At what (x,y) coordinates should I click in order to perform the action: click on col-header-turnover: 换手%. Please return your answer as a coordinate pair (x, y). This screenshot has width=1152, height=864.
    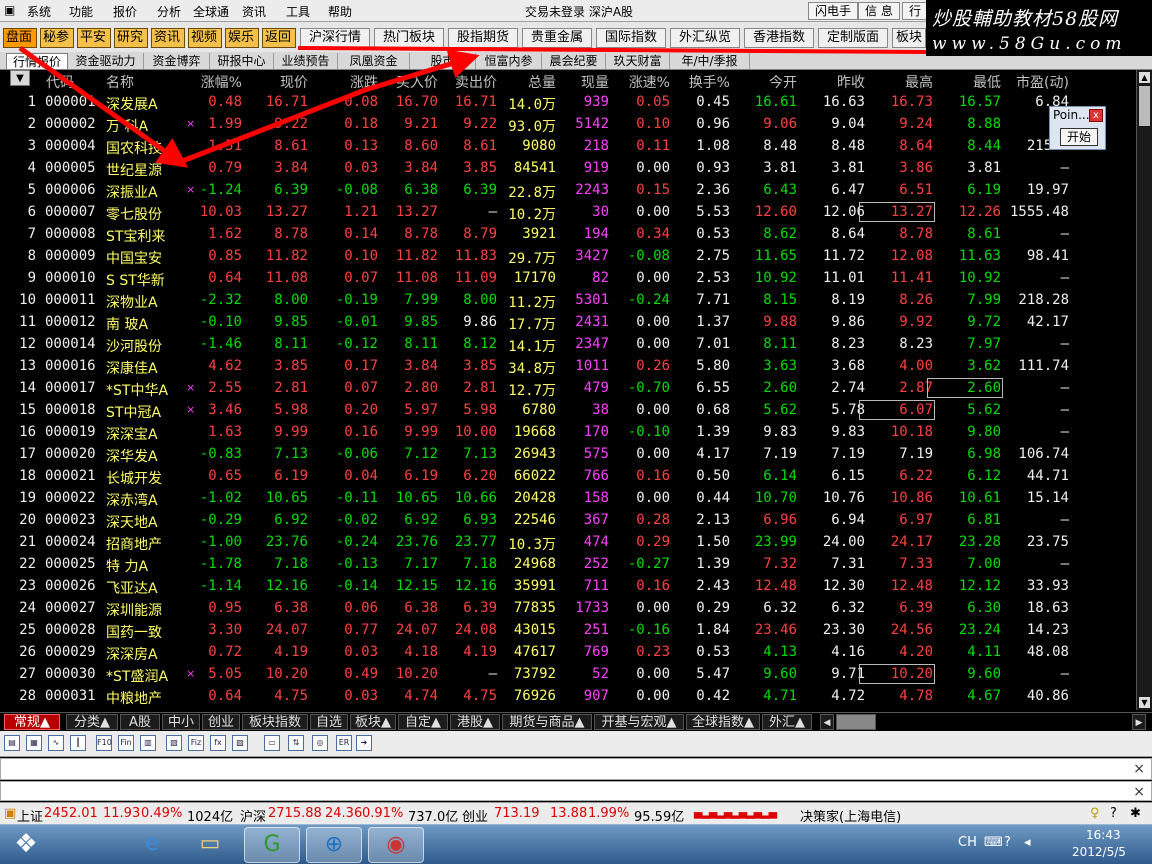
    Looking at the image, I should click on (695, 82).